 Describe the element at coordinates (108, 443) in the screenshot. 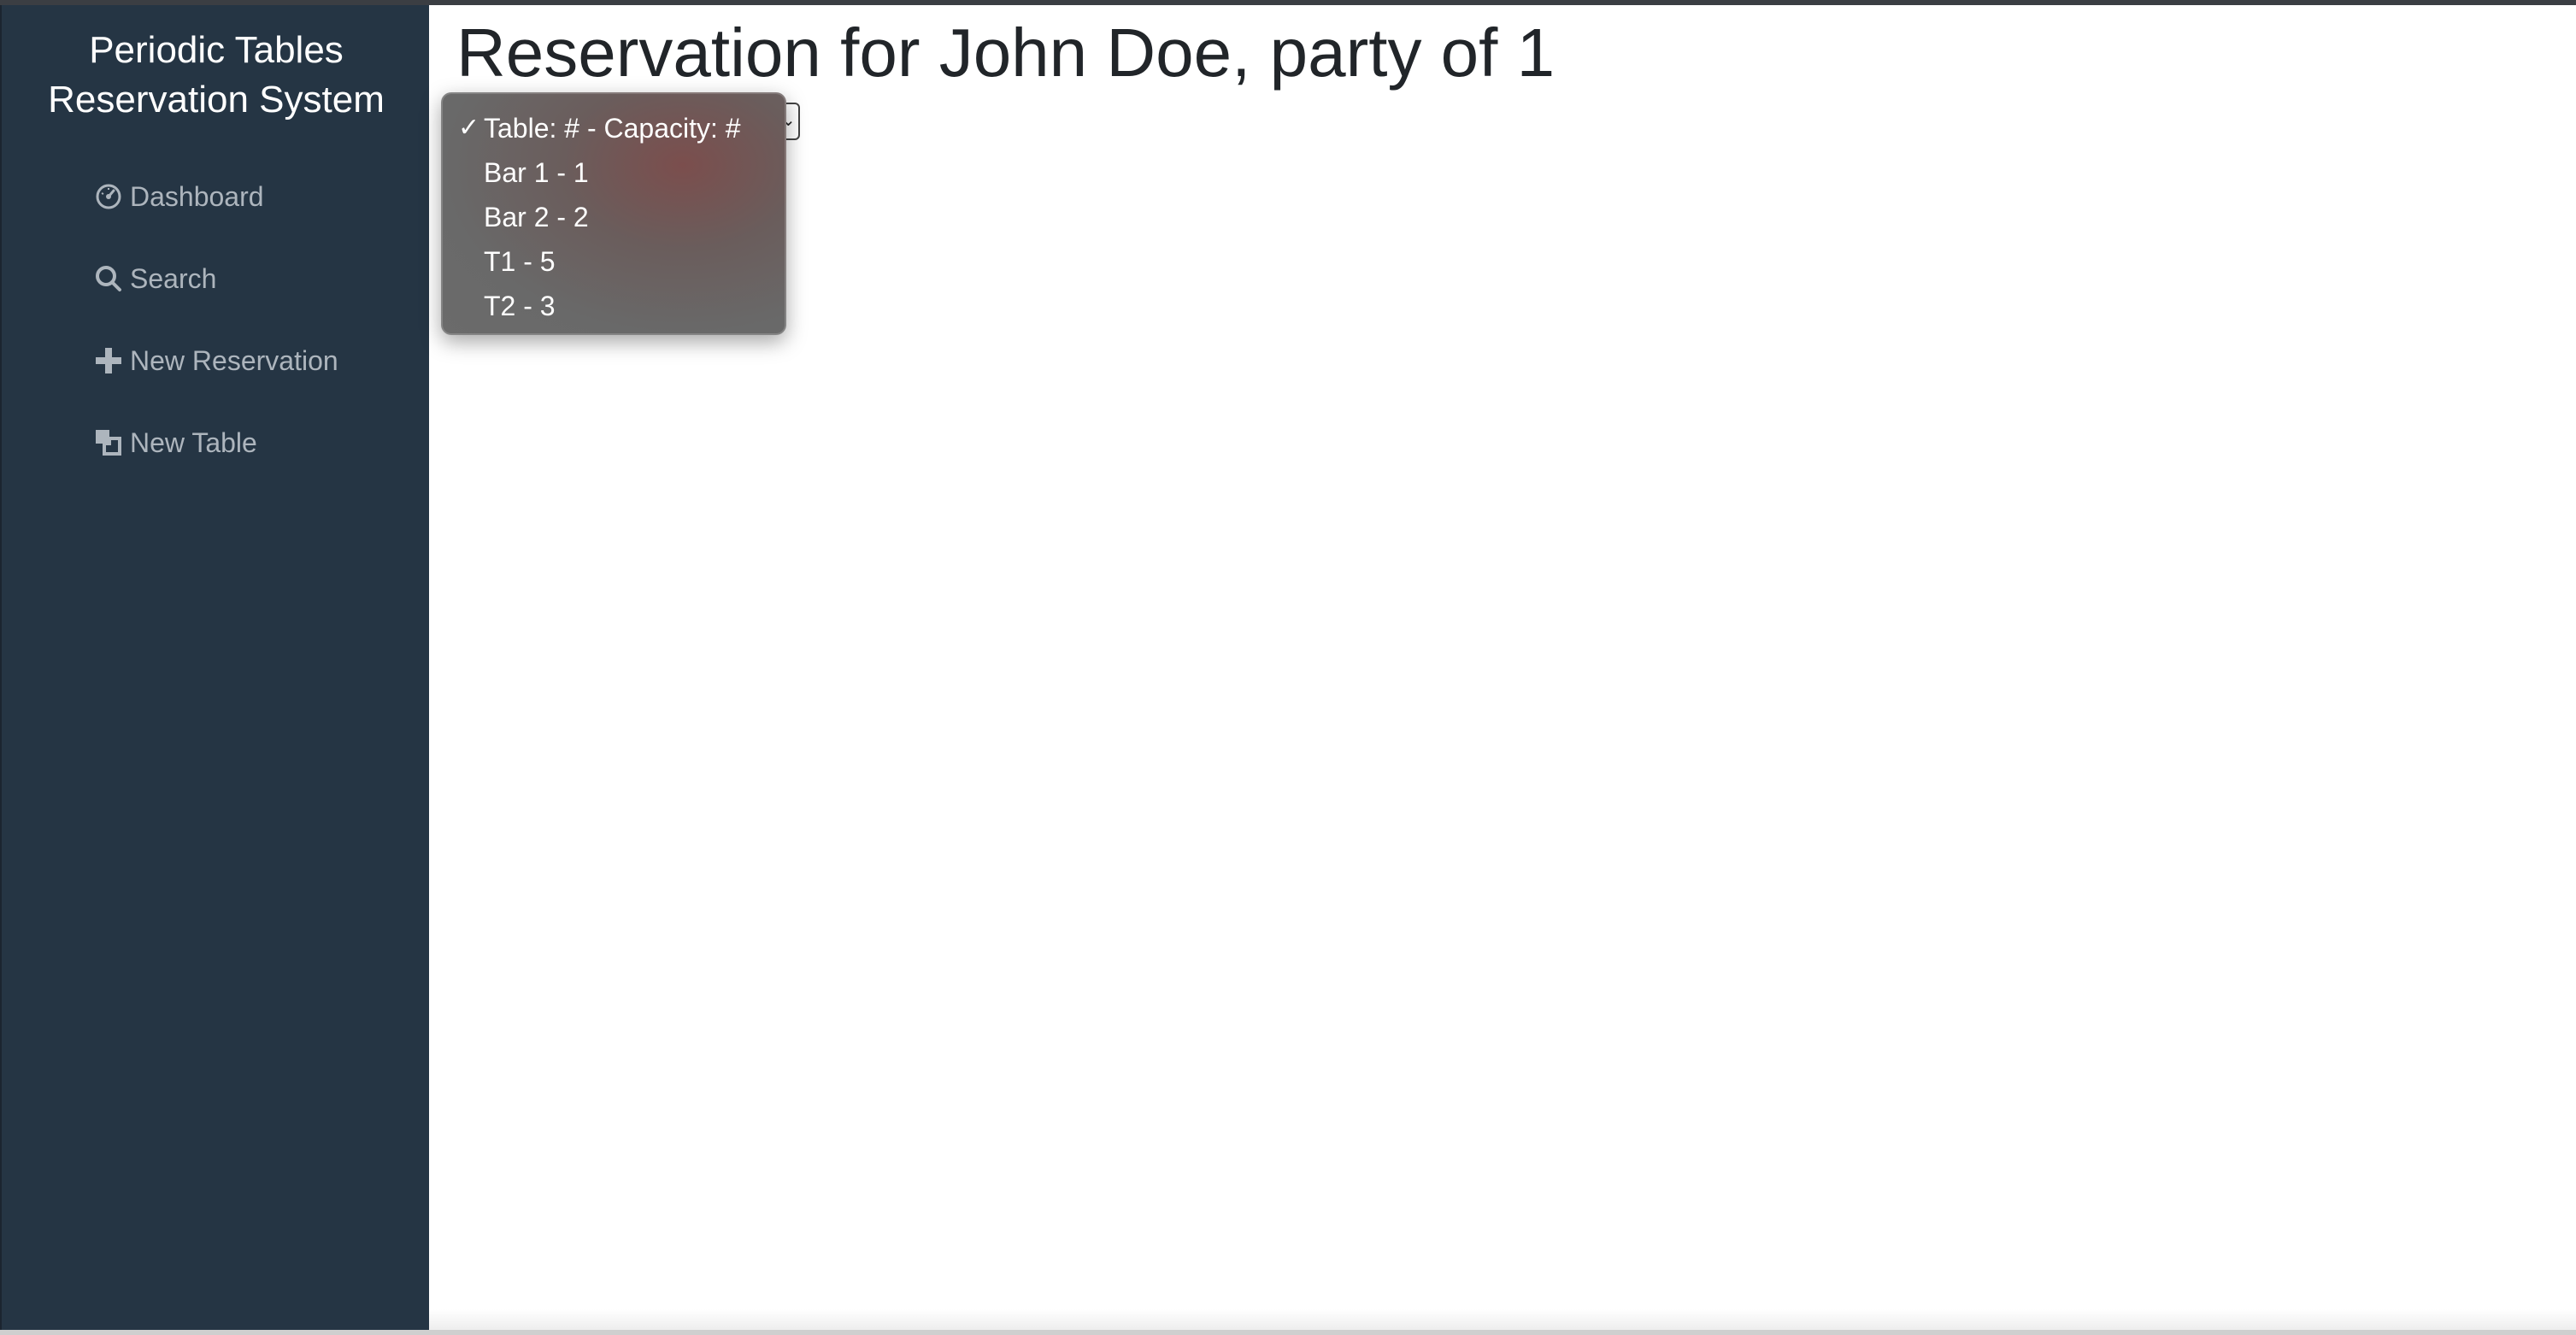

I see `layers-icon` at that location.